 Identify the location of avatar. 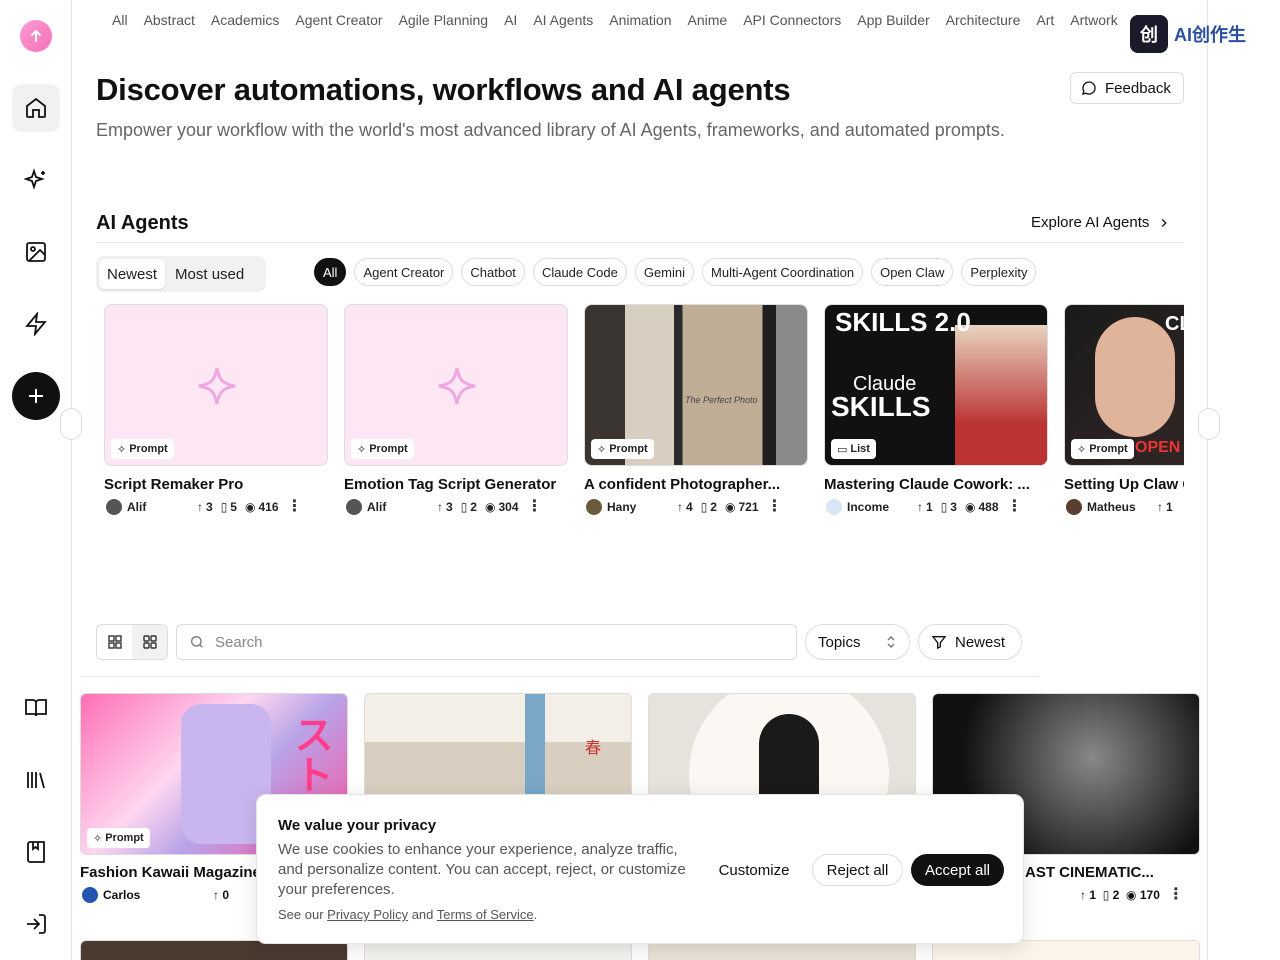
(594, 507).